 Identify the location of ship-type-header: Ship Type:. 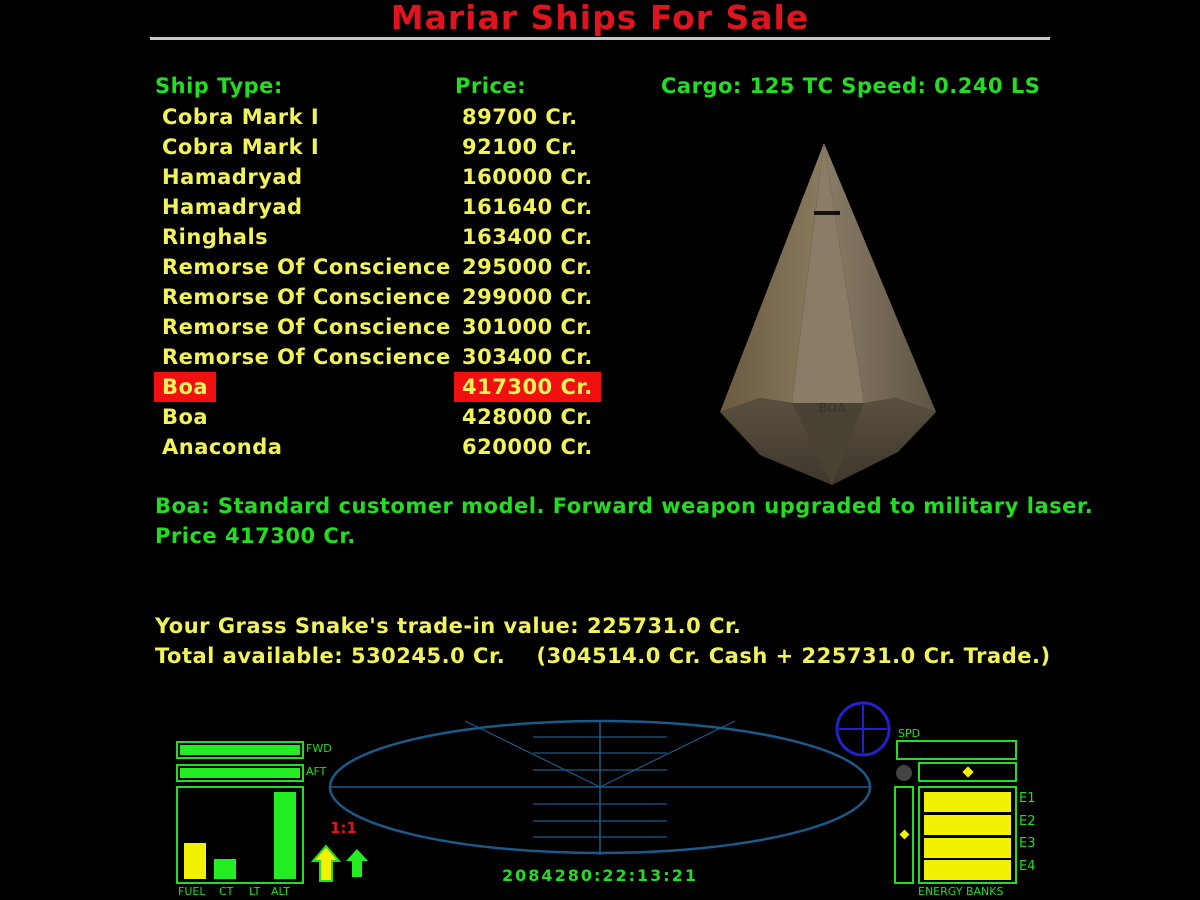
(219, 86).